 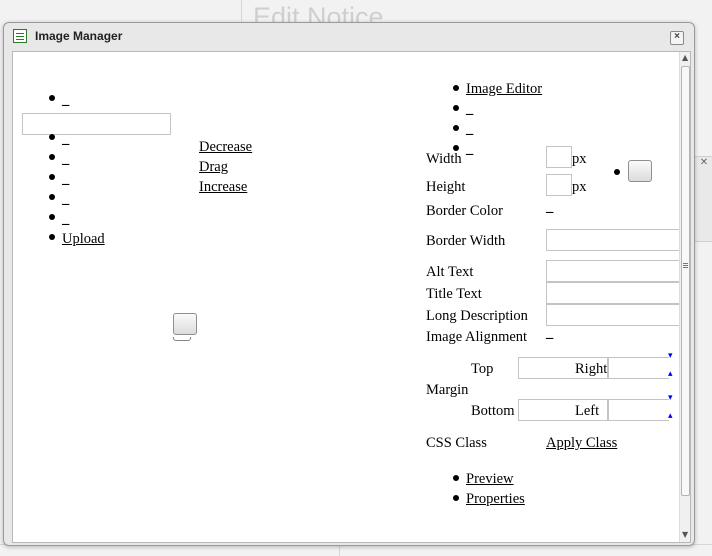 I want to click on vertical-scroll-thumb, so click(x=685, y=281).